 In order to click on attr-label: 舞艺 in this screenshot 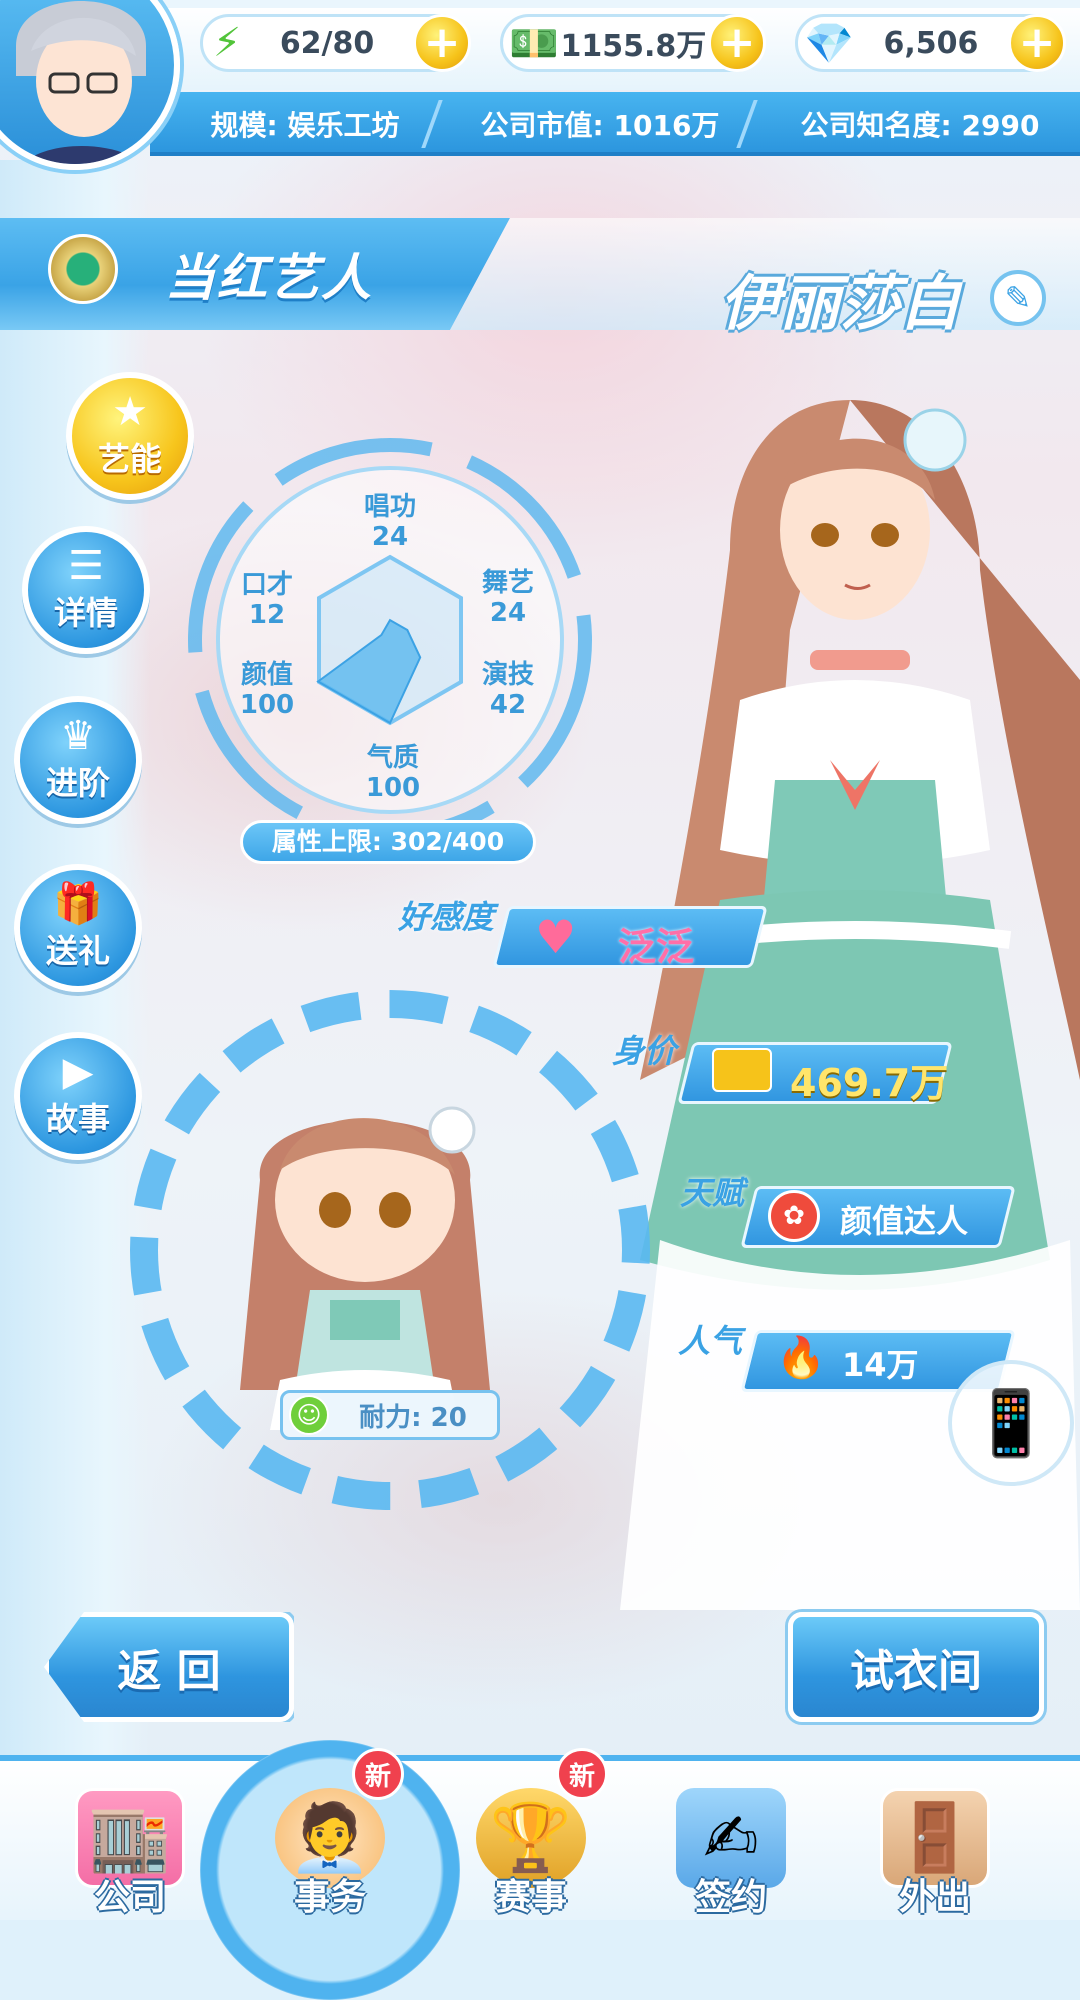, I will do `click(507, 583)`.